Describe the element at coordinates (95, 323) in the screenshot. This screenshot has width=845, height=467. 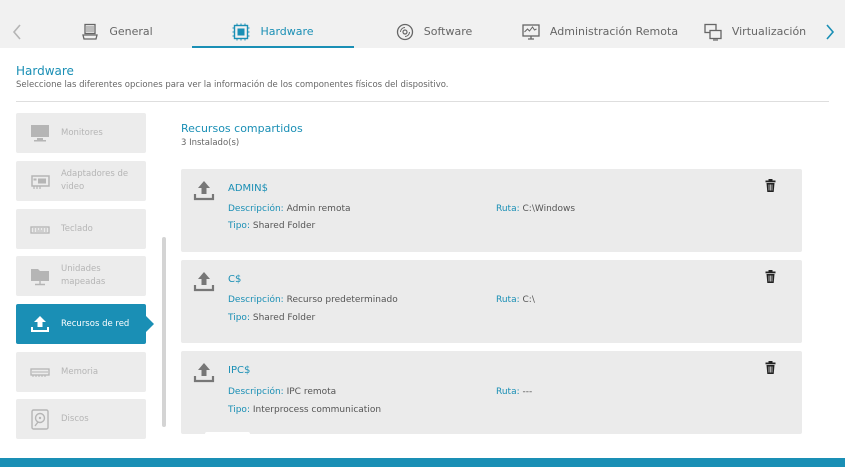
I see `sidebar-item-label: Recursos de red` at that location.